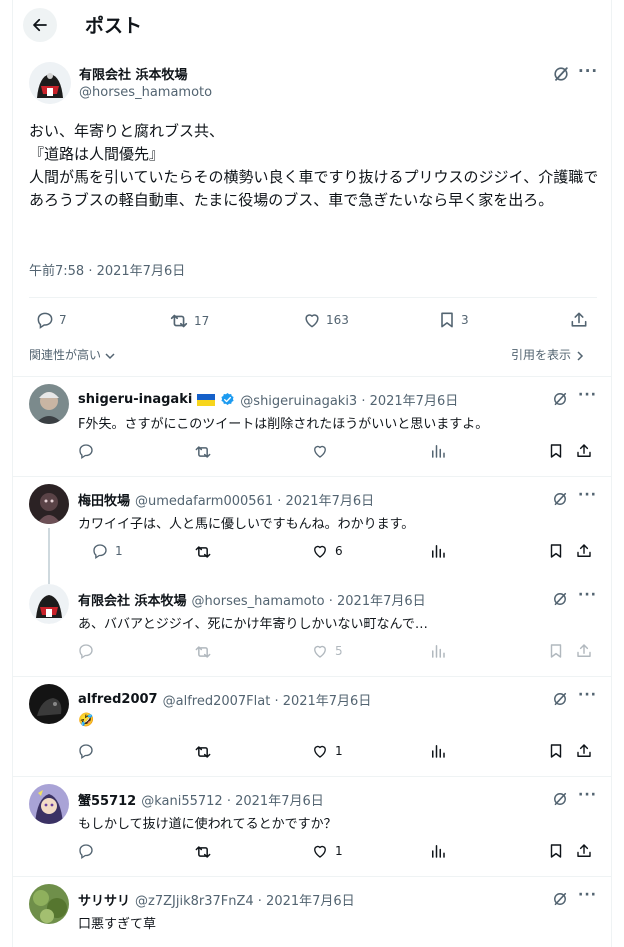  Describe the element at coordinates (327, 551) in the screenshot. I see `like-button: 6` at that location.